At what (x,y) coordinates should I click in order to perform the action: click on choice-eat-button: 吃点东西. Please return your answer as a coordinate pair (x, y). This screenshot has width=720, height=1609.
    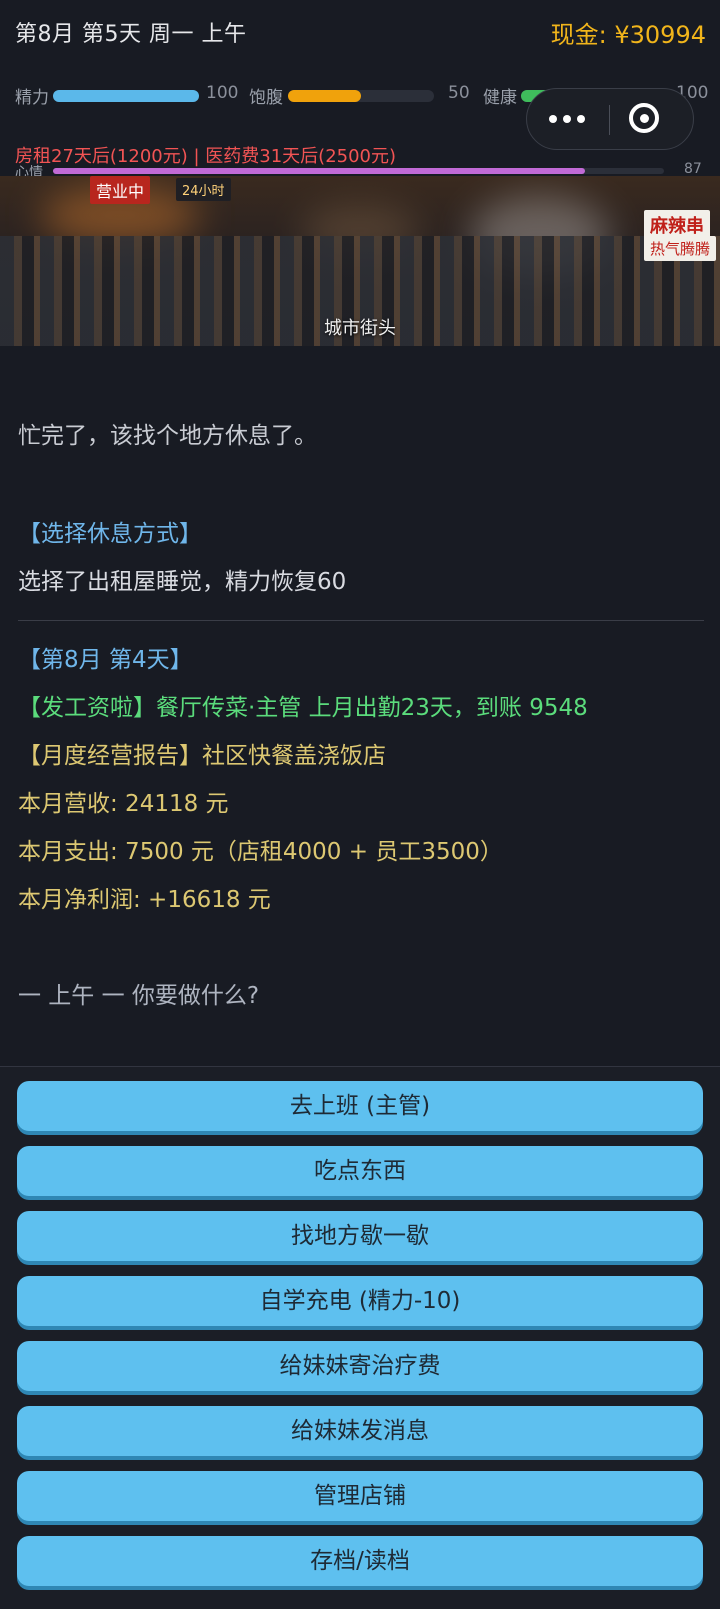
    Looking at the image, I should click on (360, 1171).